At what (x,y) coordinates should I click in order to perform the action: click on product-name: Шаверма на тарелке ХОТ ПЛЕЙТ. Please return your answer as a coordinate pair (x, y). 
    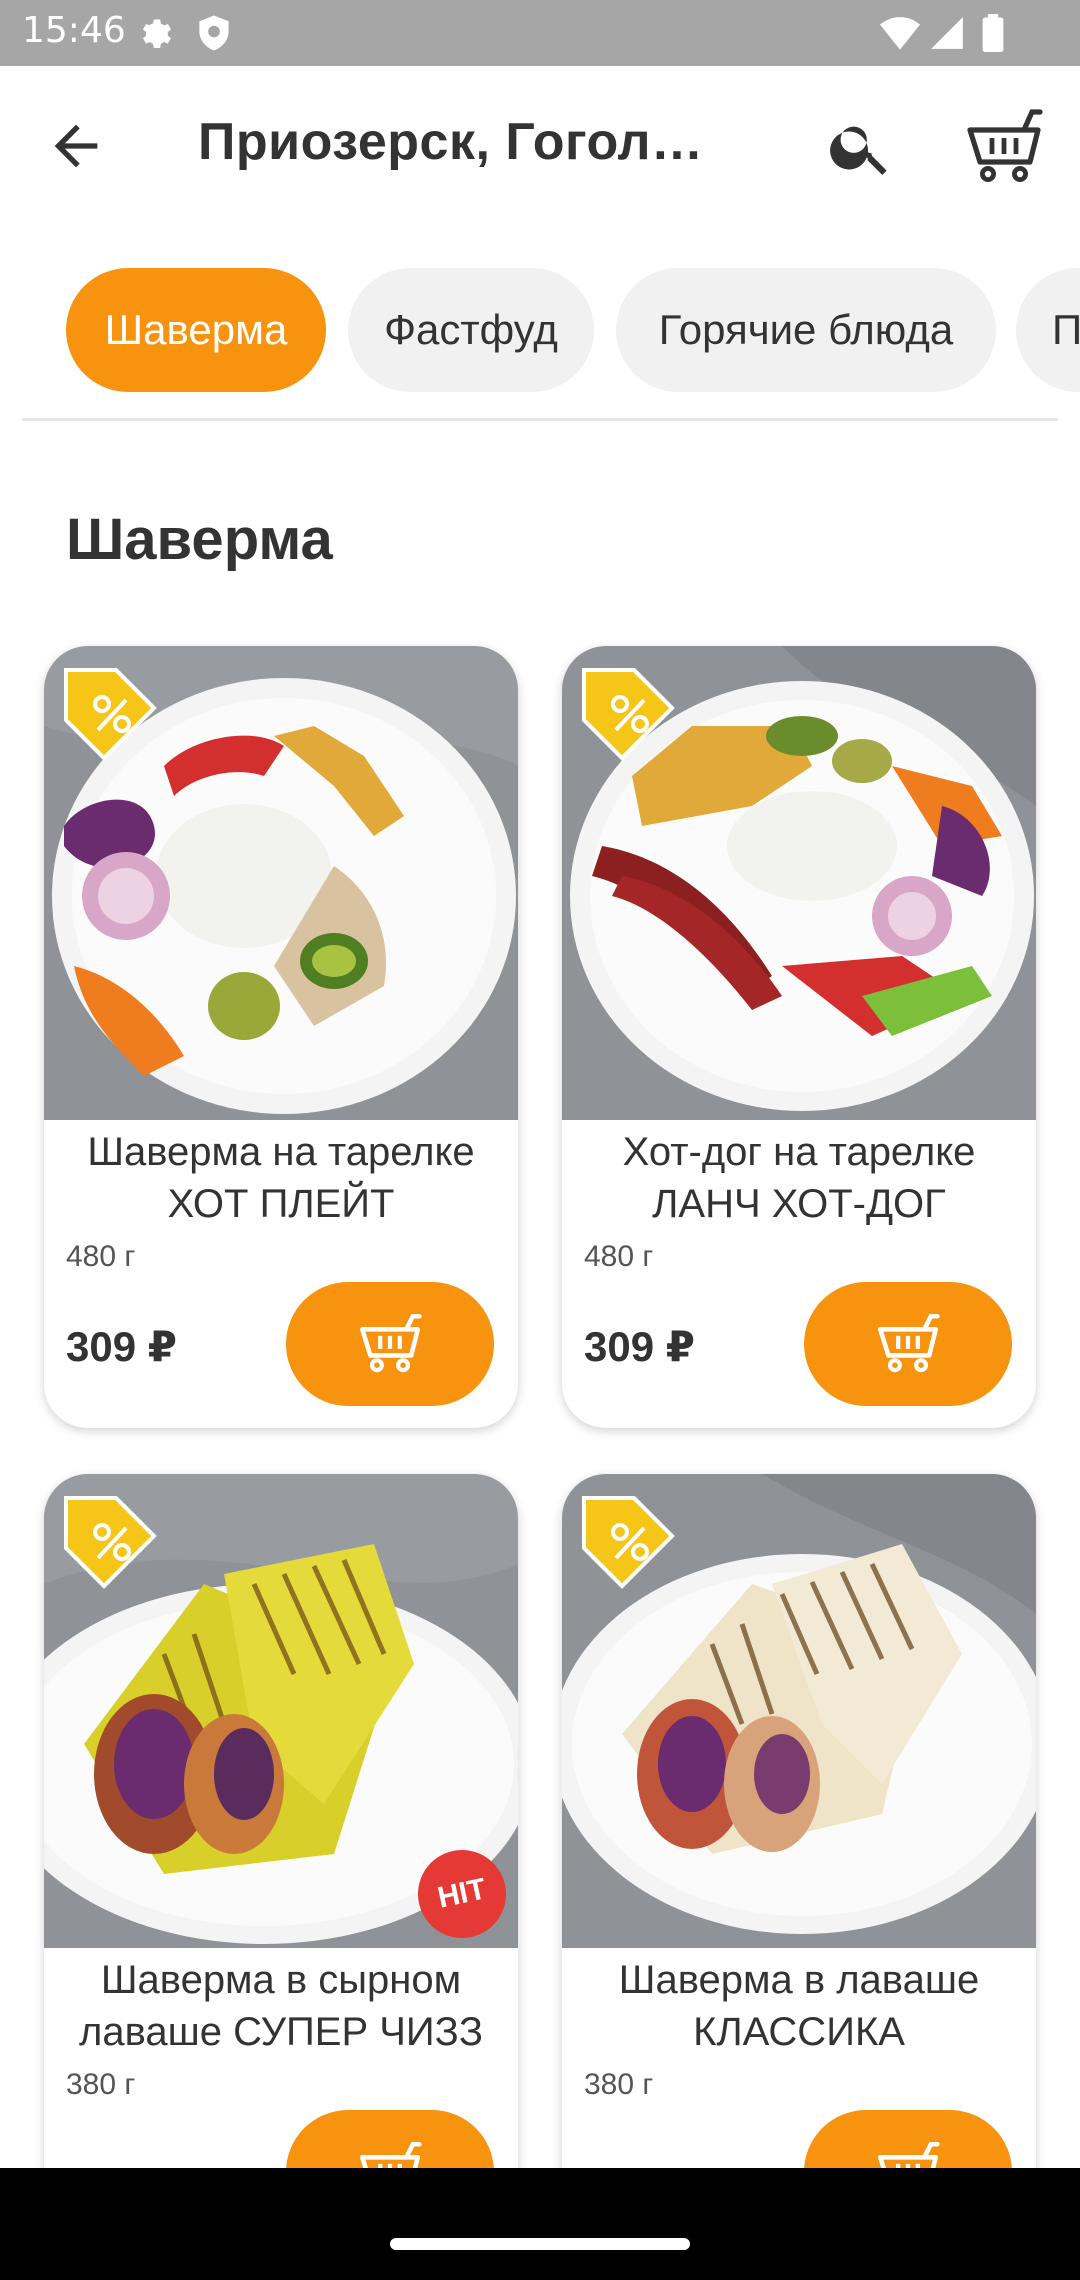
    Looking at the image, I should click on (281, 1178).